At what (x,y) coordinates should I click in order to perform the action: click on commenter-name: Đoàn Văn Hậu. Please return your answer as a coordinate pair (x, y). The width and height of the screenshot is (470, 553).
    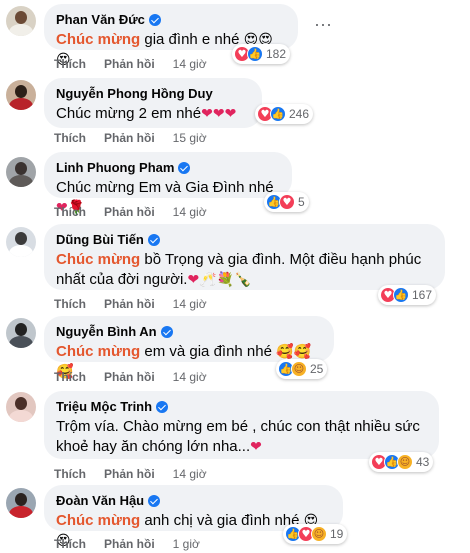
    Looking at the image, I should click on (100, 501).